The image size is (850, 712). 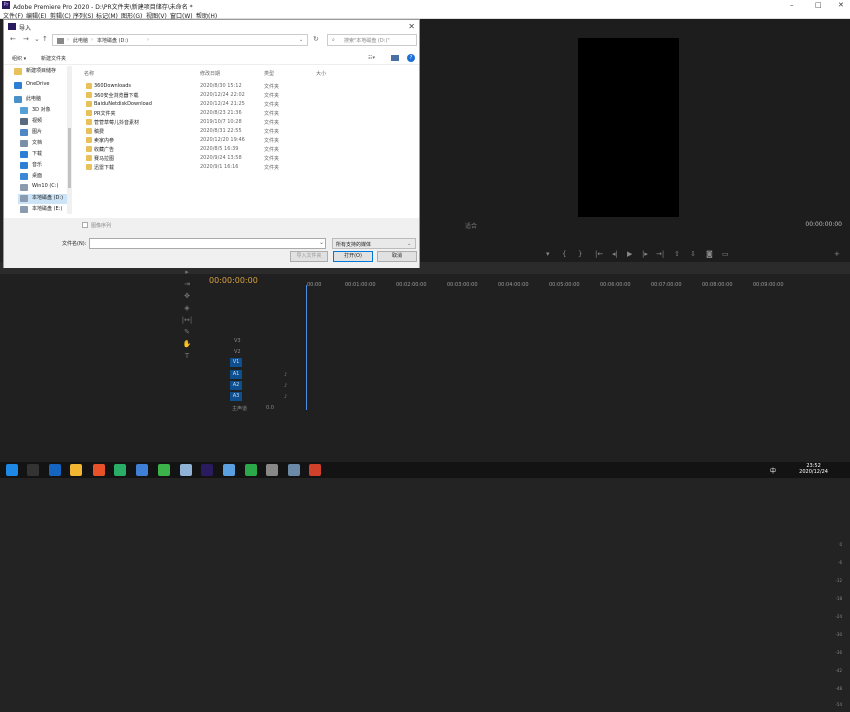 I want to click on breadcrumb-current: 本地磁盘 (D:), so click(x=112, y=40).